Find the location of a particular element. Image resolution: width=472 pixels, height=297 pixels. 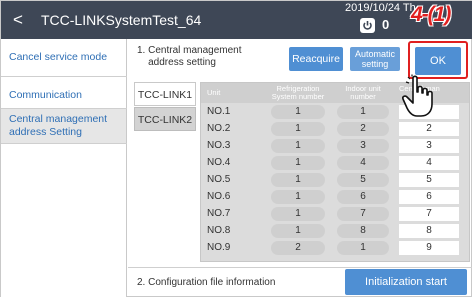

datetime-label: 2019/10/24 Th is located at coordinates (380, 8).